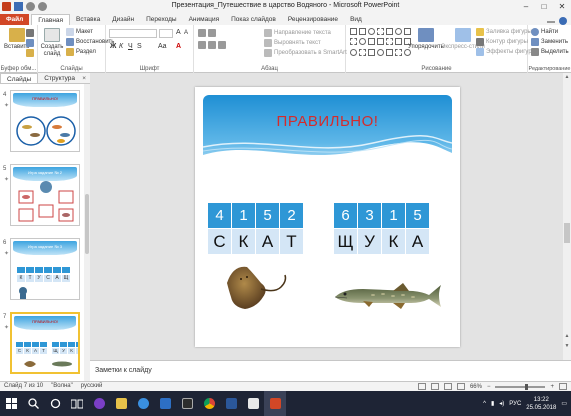 The width and height of the screenshot is (571, 416). What do you see at coordinates (567, 346) in the screenshot?
I see `next-slide-icon: ▼` at bounding box center [567, 346].